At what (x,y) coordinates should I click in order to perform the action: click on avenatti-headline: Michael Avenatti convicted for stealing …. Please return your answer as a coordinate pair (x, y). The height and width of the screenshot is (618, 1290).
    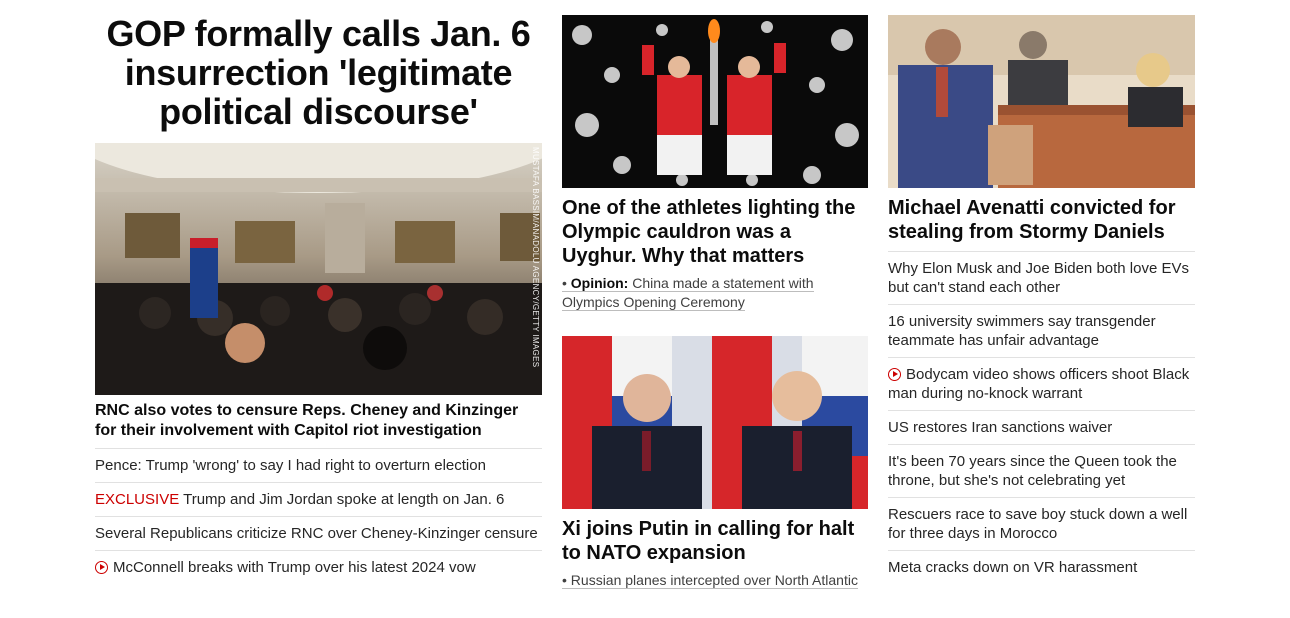
    Looking at the image, I should click on (1041, 220).